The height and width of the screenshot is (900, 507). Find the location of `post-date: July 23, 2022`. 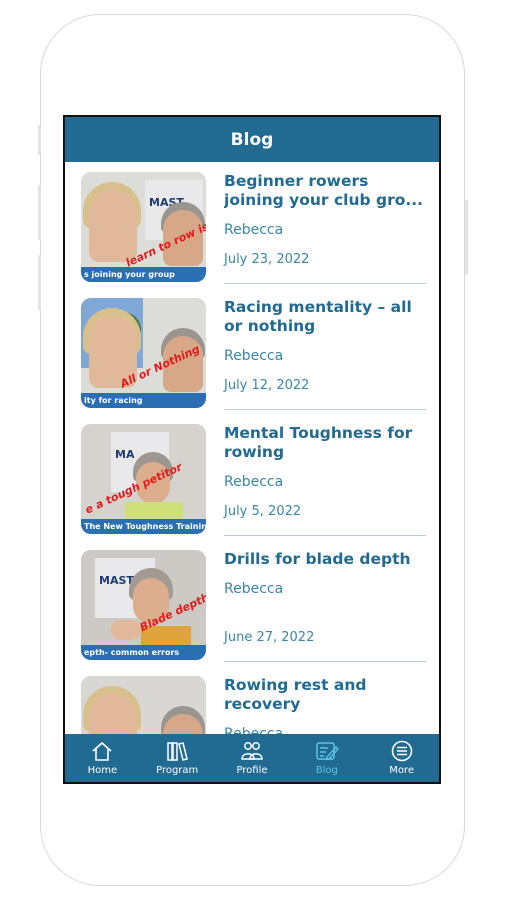

post-date: July 23, 2022 is located at coordinates (267, 259).